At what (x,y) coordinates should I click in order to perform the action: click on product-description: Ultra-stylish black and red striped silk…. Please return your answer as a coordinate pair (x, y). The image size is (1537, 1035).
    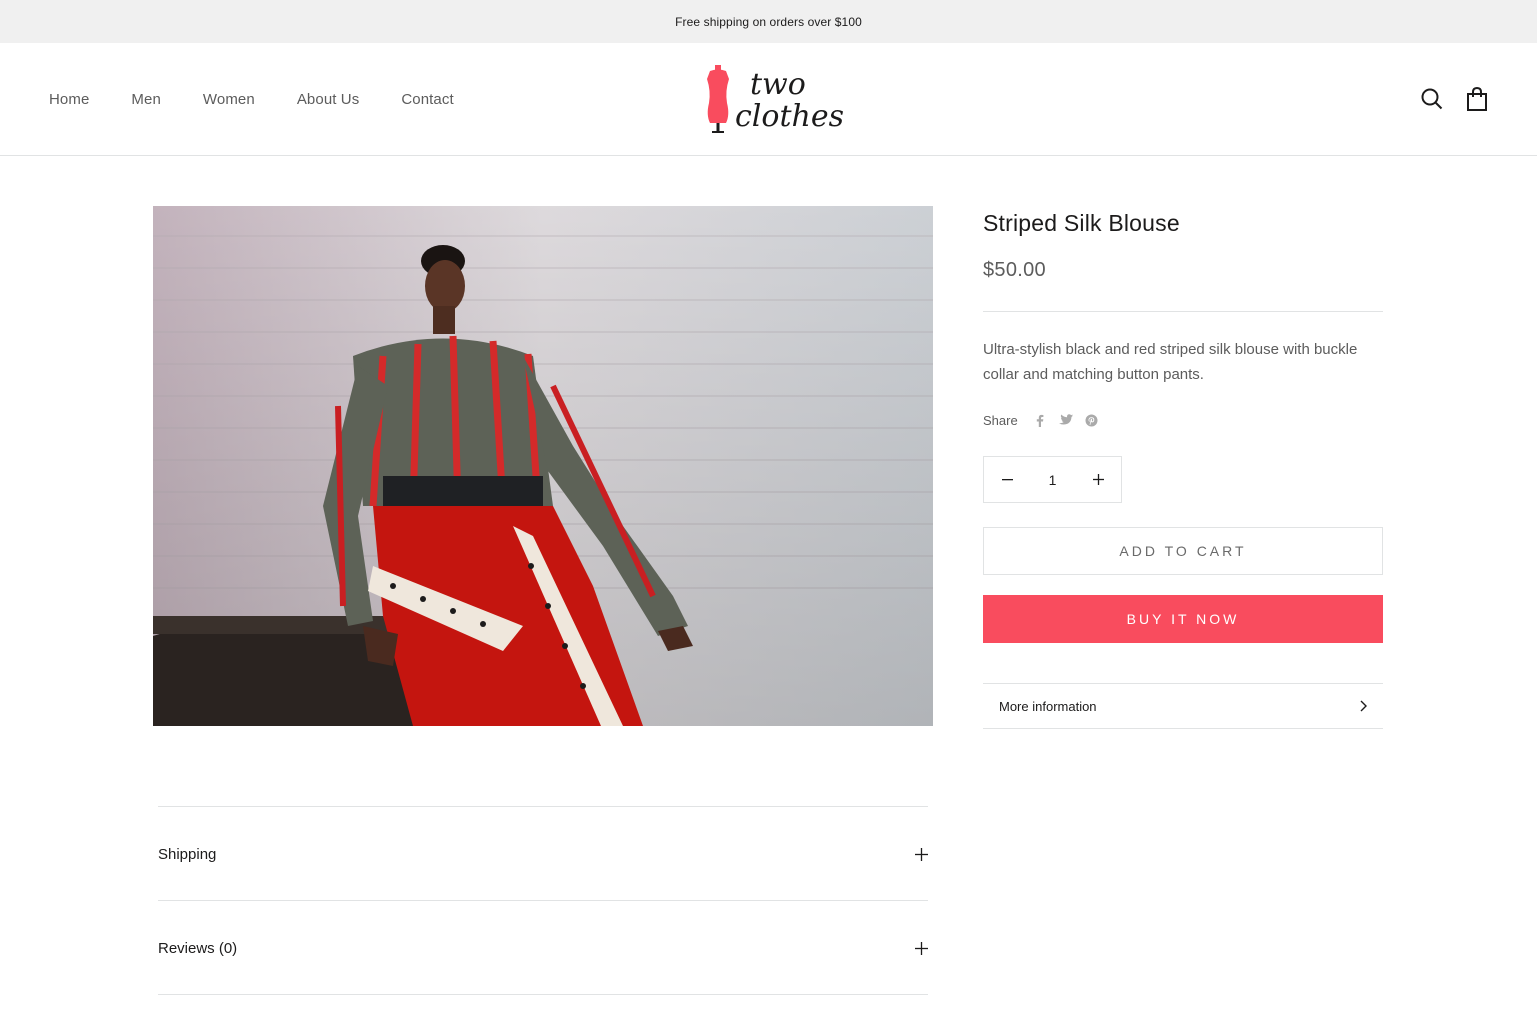
    Looking at the image, I should click on (1170, 362).